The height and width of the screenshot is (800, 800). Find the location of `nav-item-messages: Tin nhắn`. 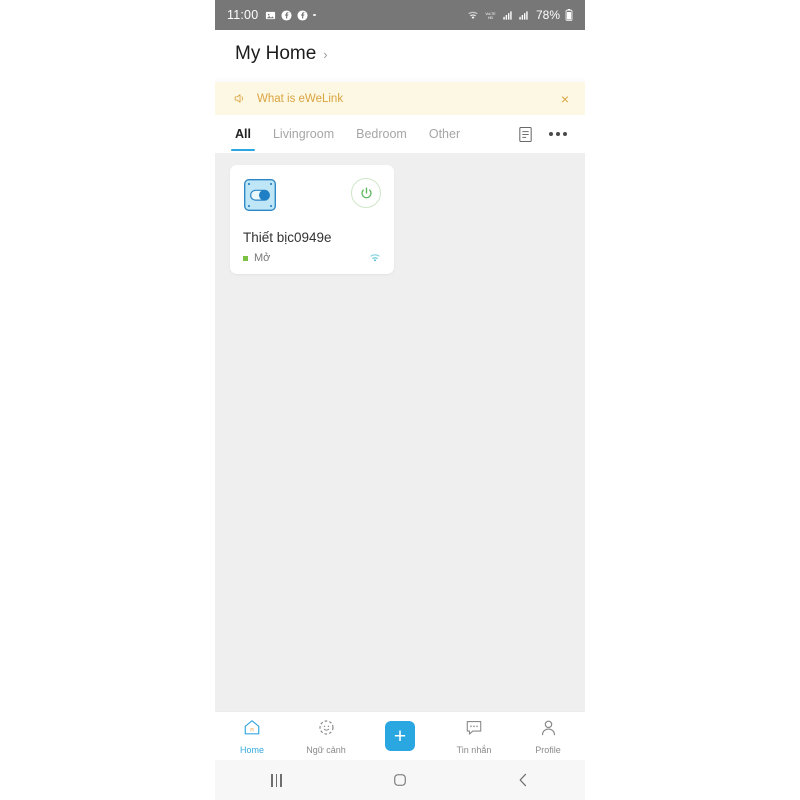

nav-item-messages: Tin nhắn is located at coordinates (474, 736).